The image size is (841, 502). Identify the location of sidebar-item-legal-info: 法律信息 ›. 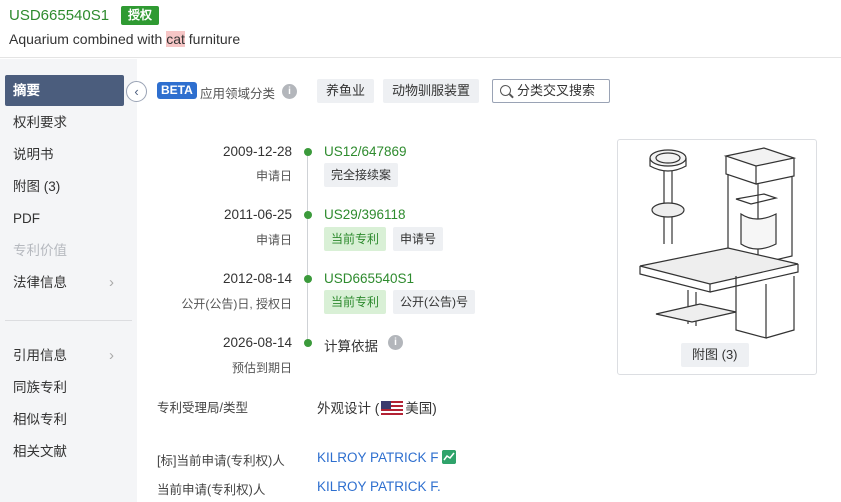
(64, 282).